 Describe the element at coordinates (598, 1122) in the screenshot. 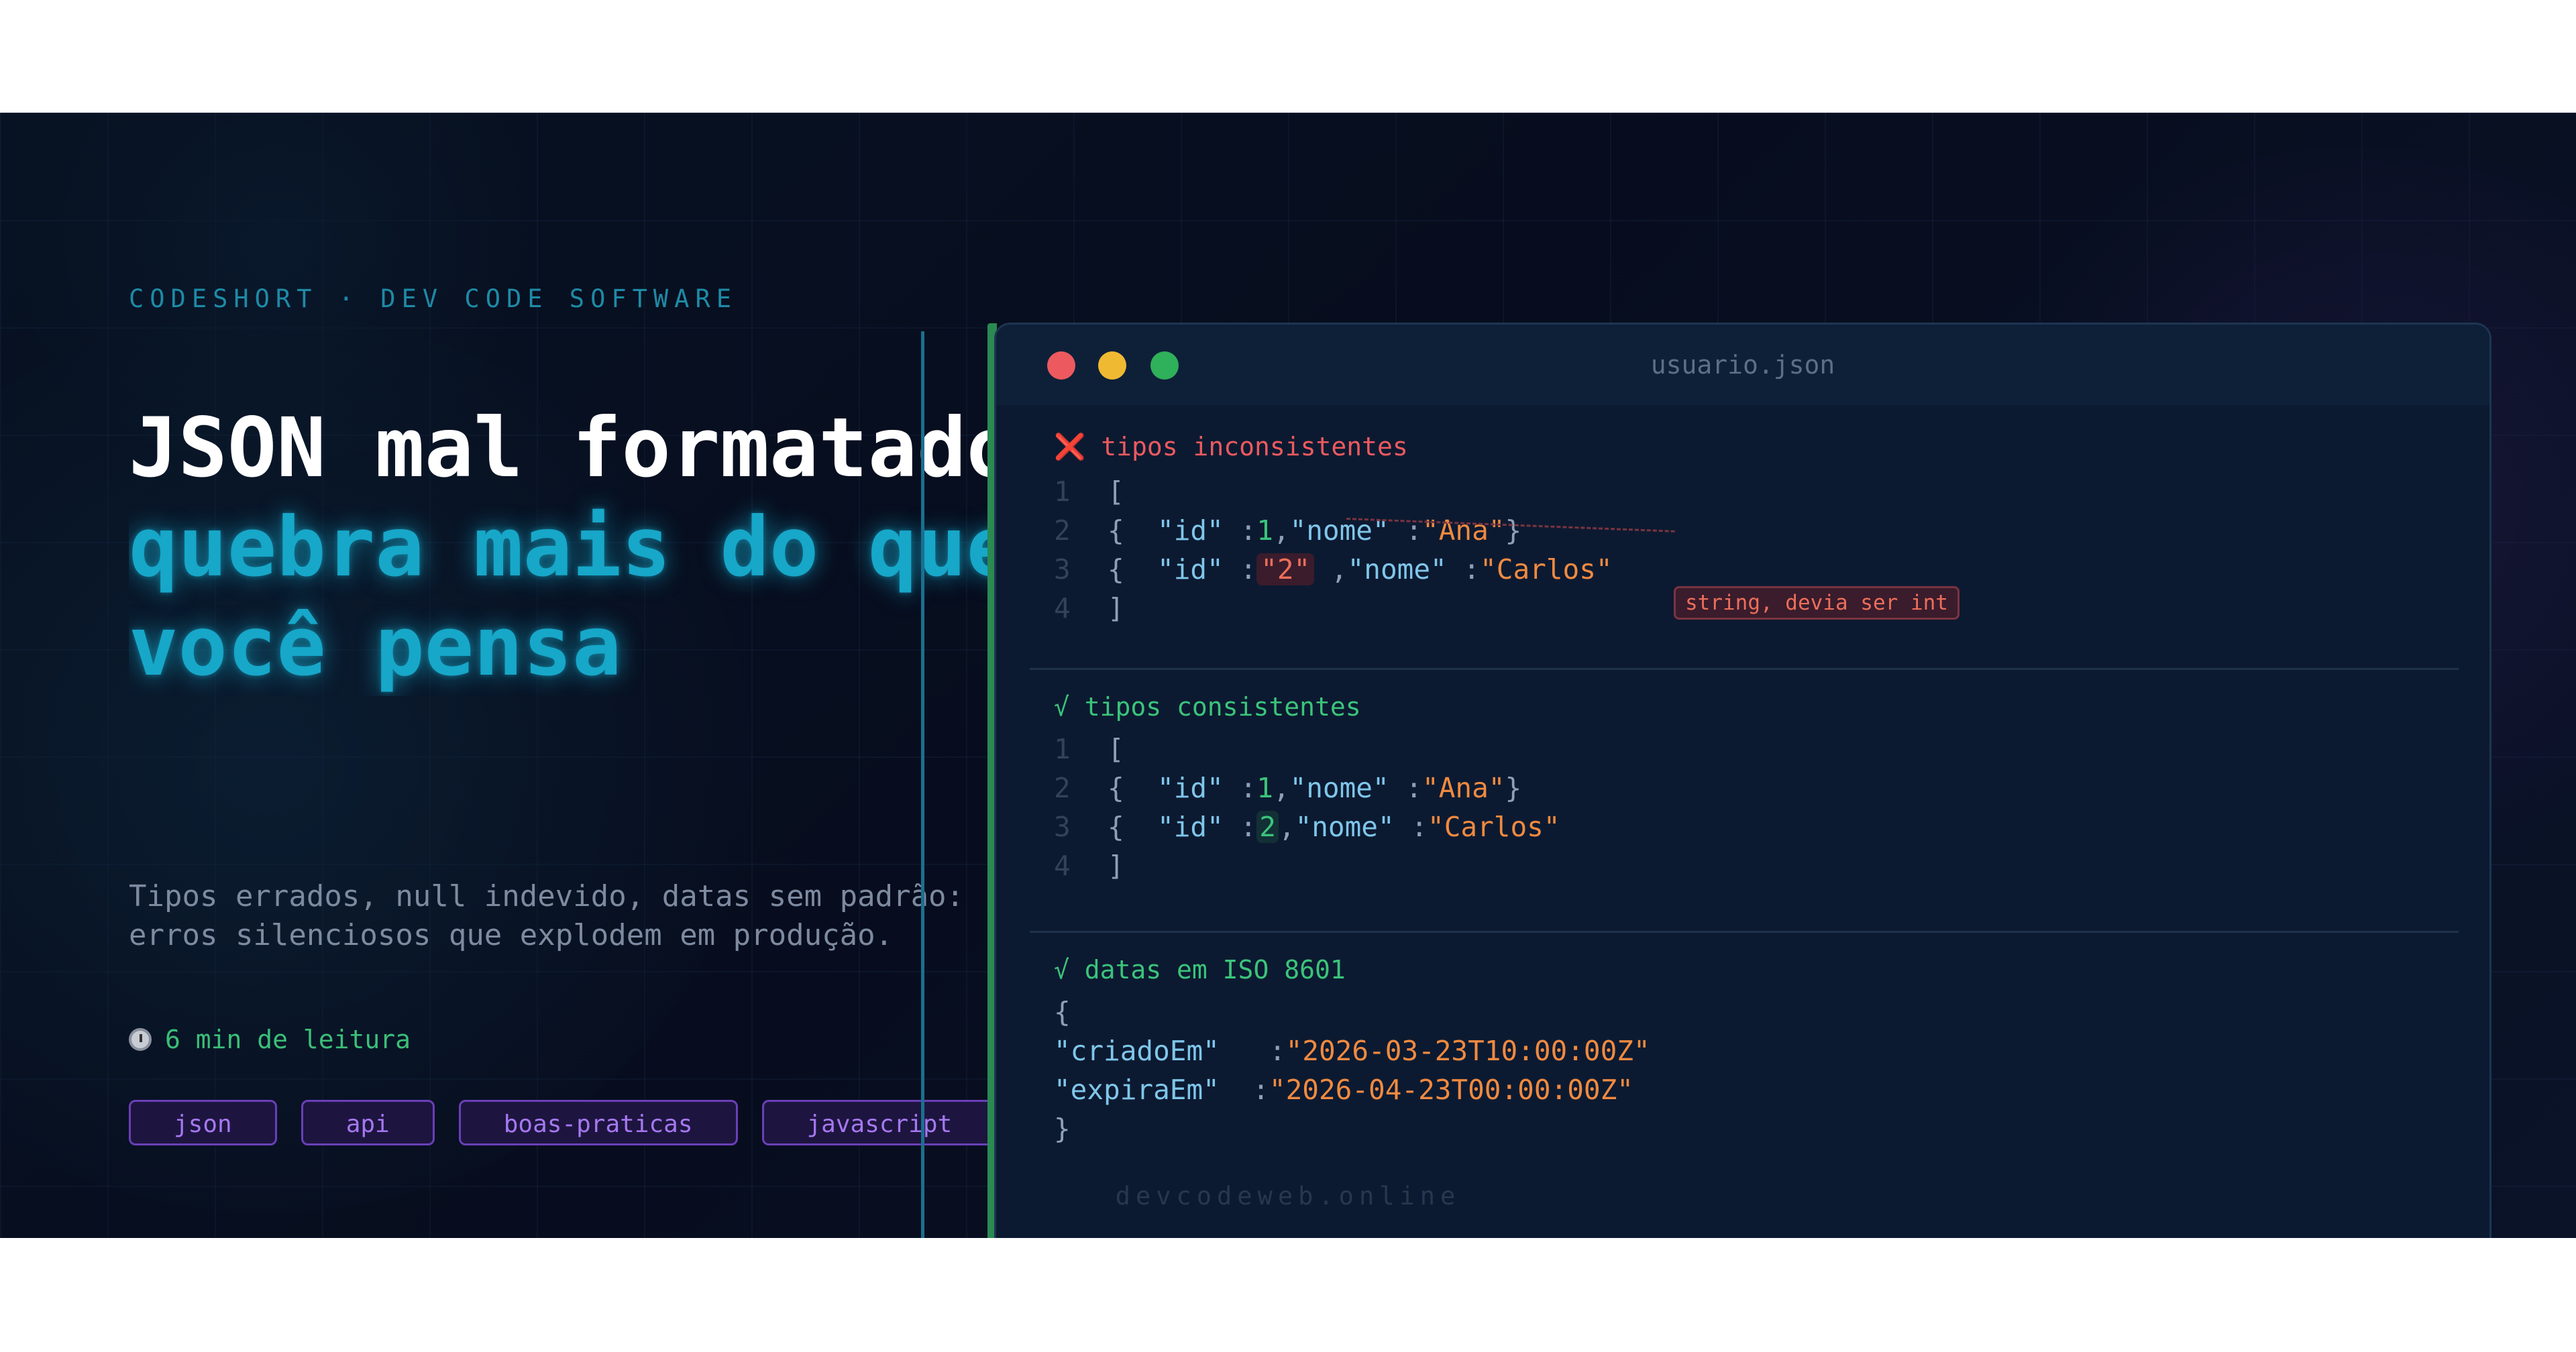

I see `tag-boas-praticas: boas-praticas` at that location.